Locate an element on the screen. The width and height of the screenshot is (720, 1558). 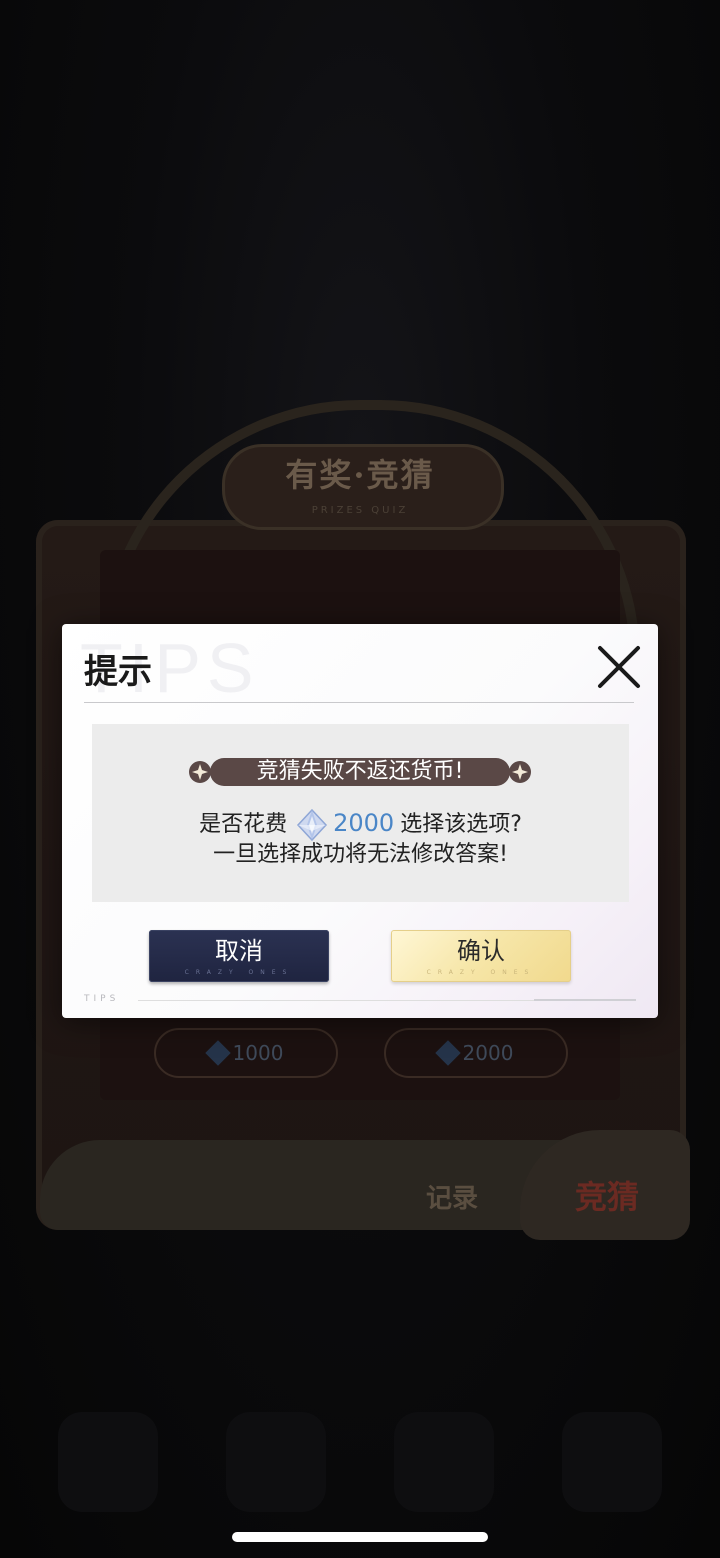
confirm-sublabel: CRAZY ONES is located at coordinates (481, 972).